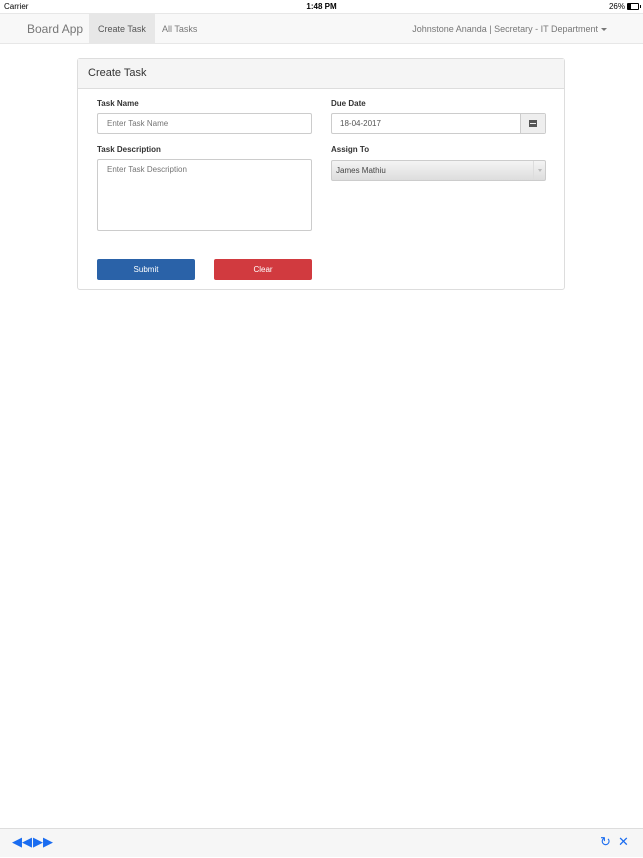 The width and height of the screenshot is (643, 858). What do you see at coordinates (634, 6) in the screenshot?
I see `battery-icon` at bounding box center [634, 6].